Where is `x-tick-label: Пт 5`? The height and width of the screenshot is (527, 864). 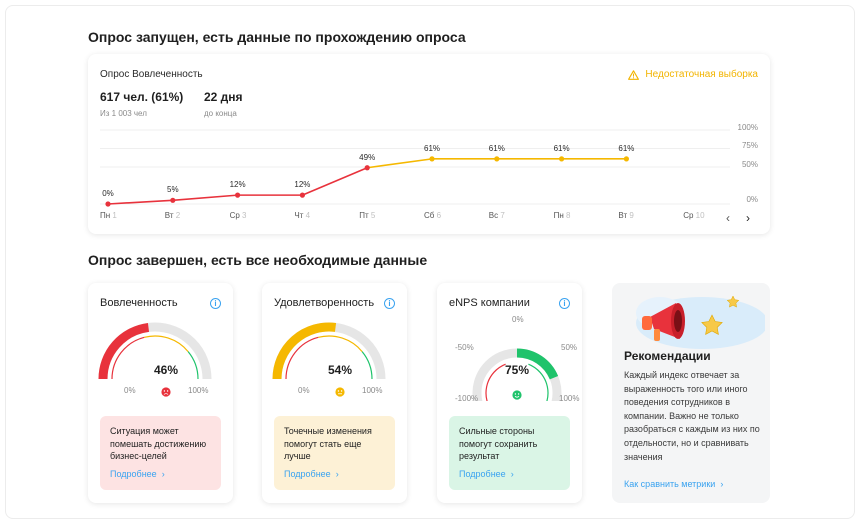 x-tick-label: Пт 5 is located at coordinates (367, 215).